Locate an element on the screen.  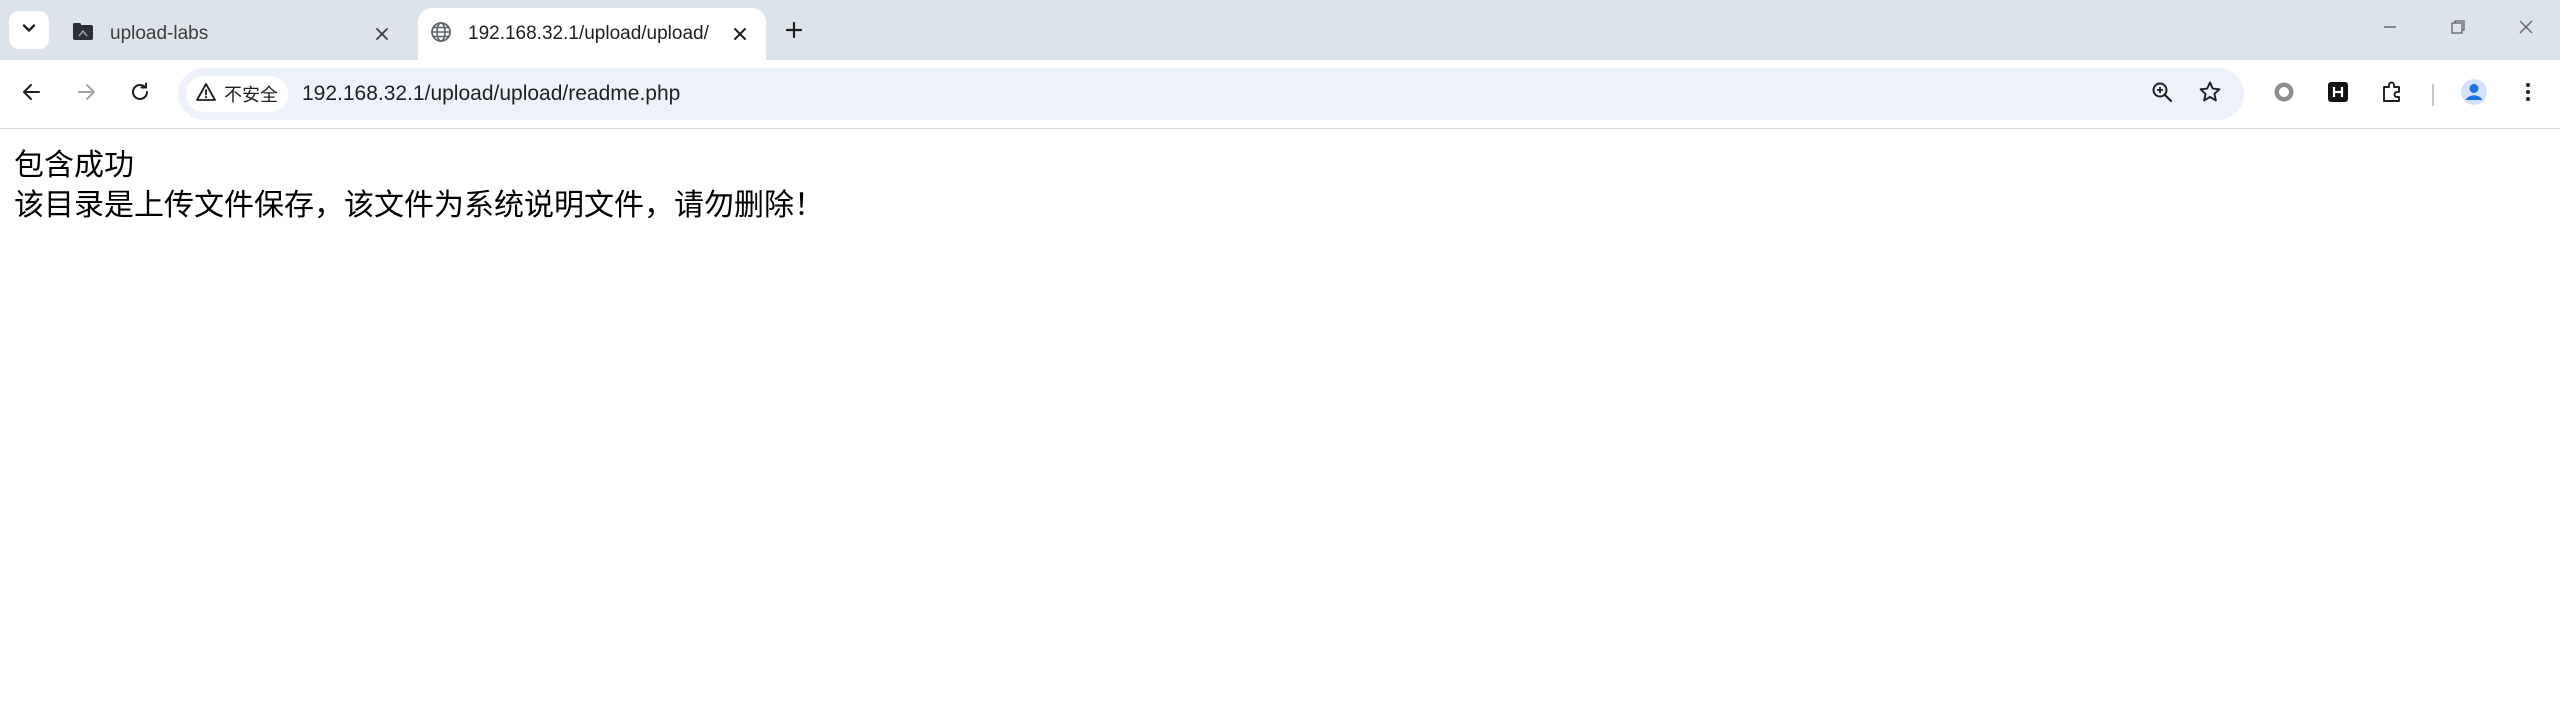
back-button is located at coordinates (32, 94).